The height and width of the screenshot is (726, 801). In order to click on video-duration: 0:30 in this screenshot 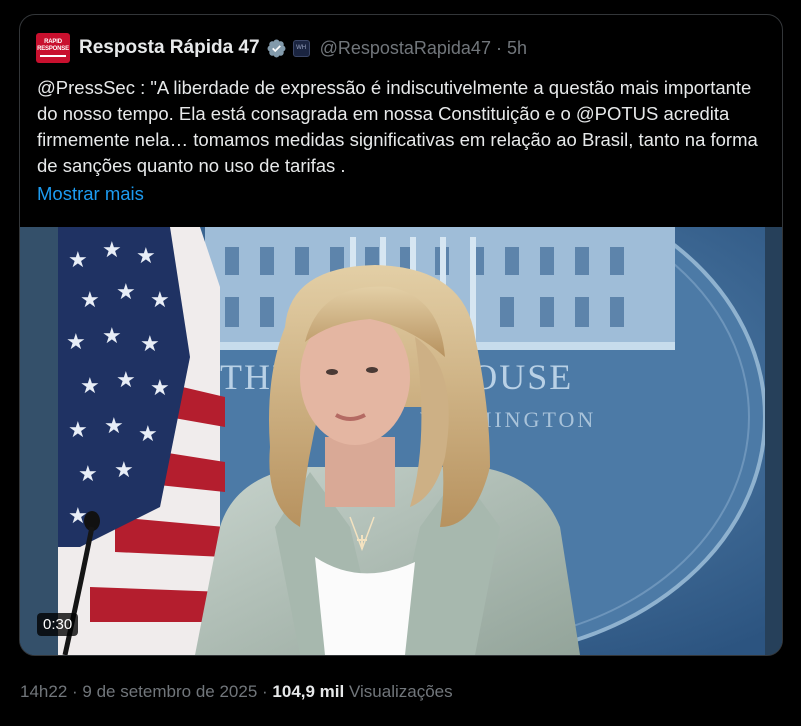, I will do `click(58, 624)`.